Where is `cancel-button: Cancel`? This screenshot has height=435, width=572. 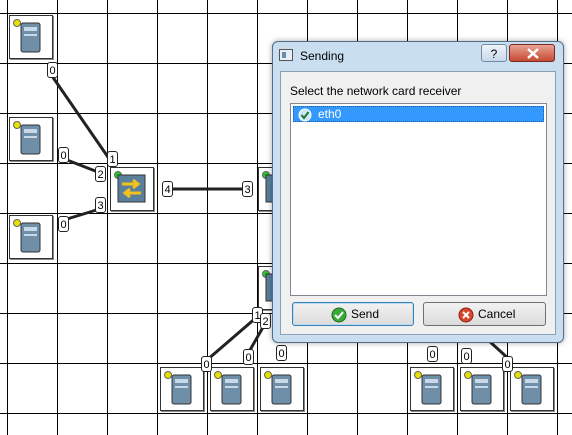
cancel-button: Cancel is located at coordinates (484, 314).